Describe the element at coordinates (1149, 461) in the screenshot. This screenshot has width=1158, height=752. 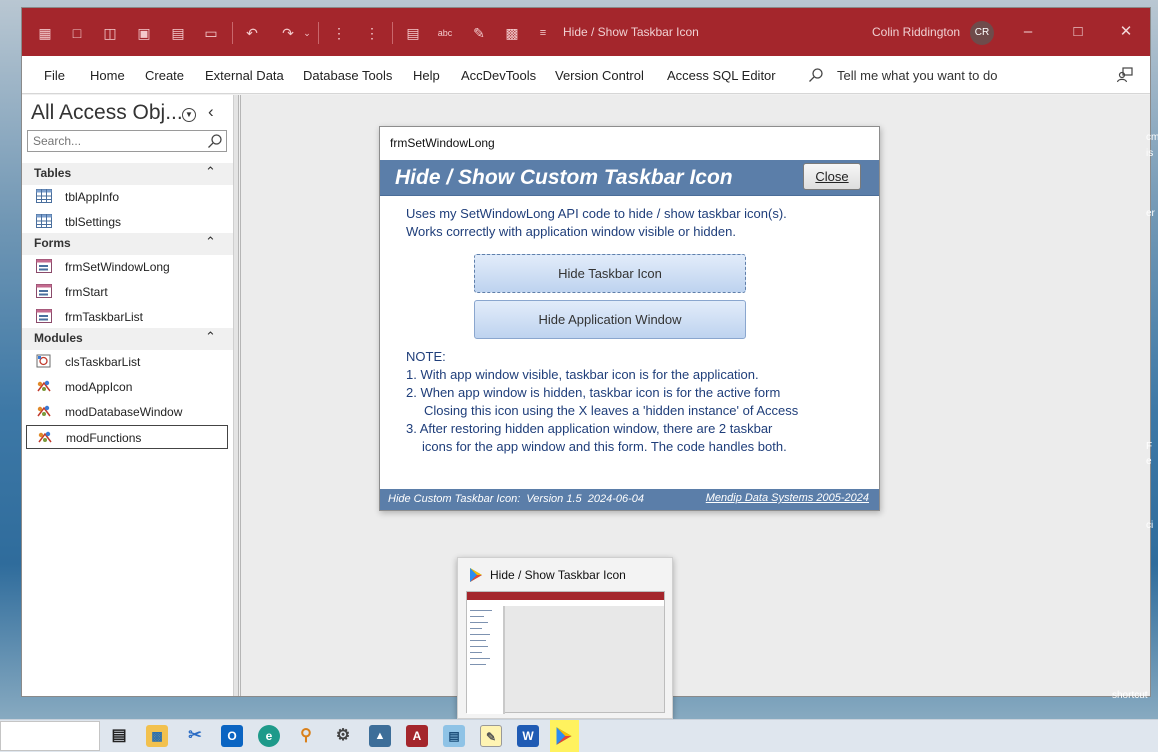
I see `desktop-label-fragment: e` at that location.